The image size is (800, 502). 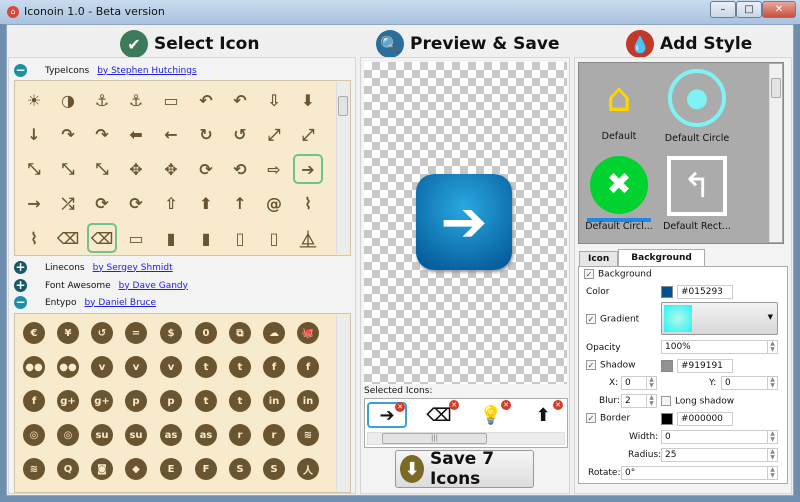 I want to click on selected-backspace-icon: ⌫ ✕, so click(x=439, y=414).